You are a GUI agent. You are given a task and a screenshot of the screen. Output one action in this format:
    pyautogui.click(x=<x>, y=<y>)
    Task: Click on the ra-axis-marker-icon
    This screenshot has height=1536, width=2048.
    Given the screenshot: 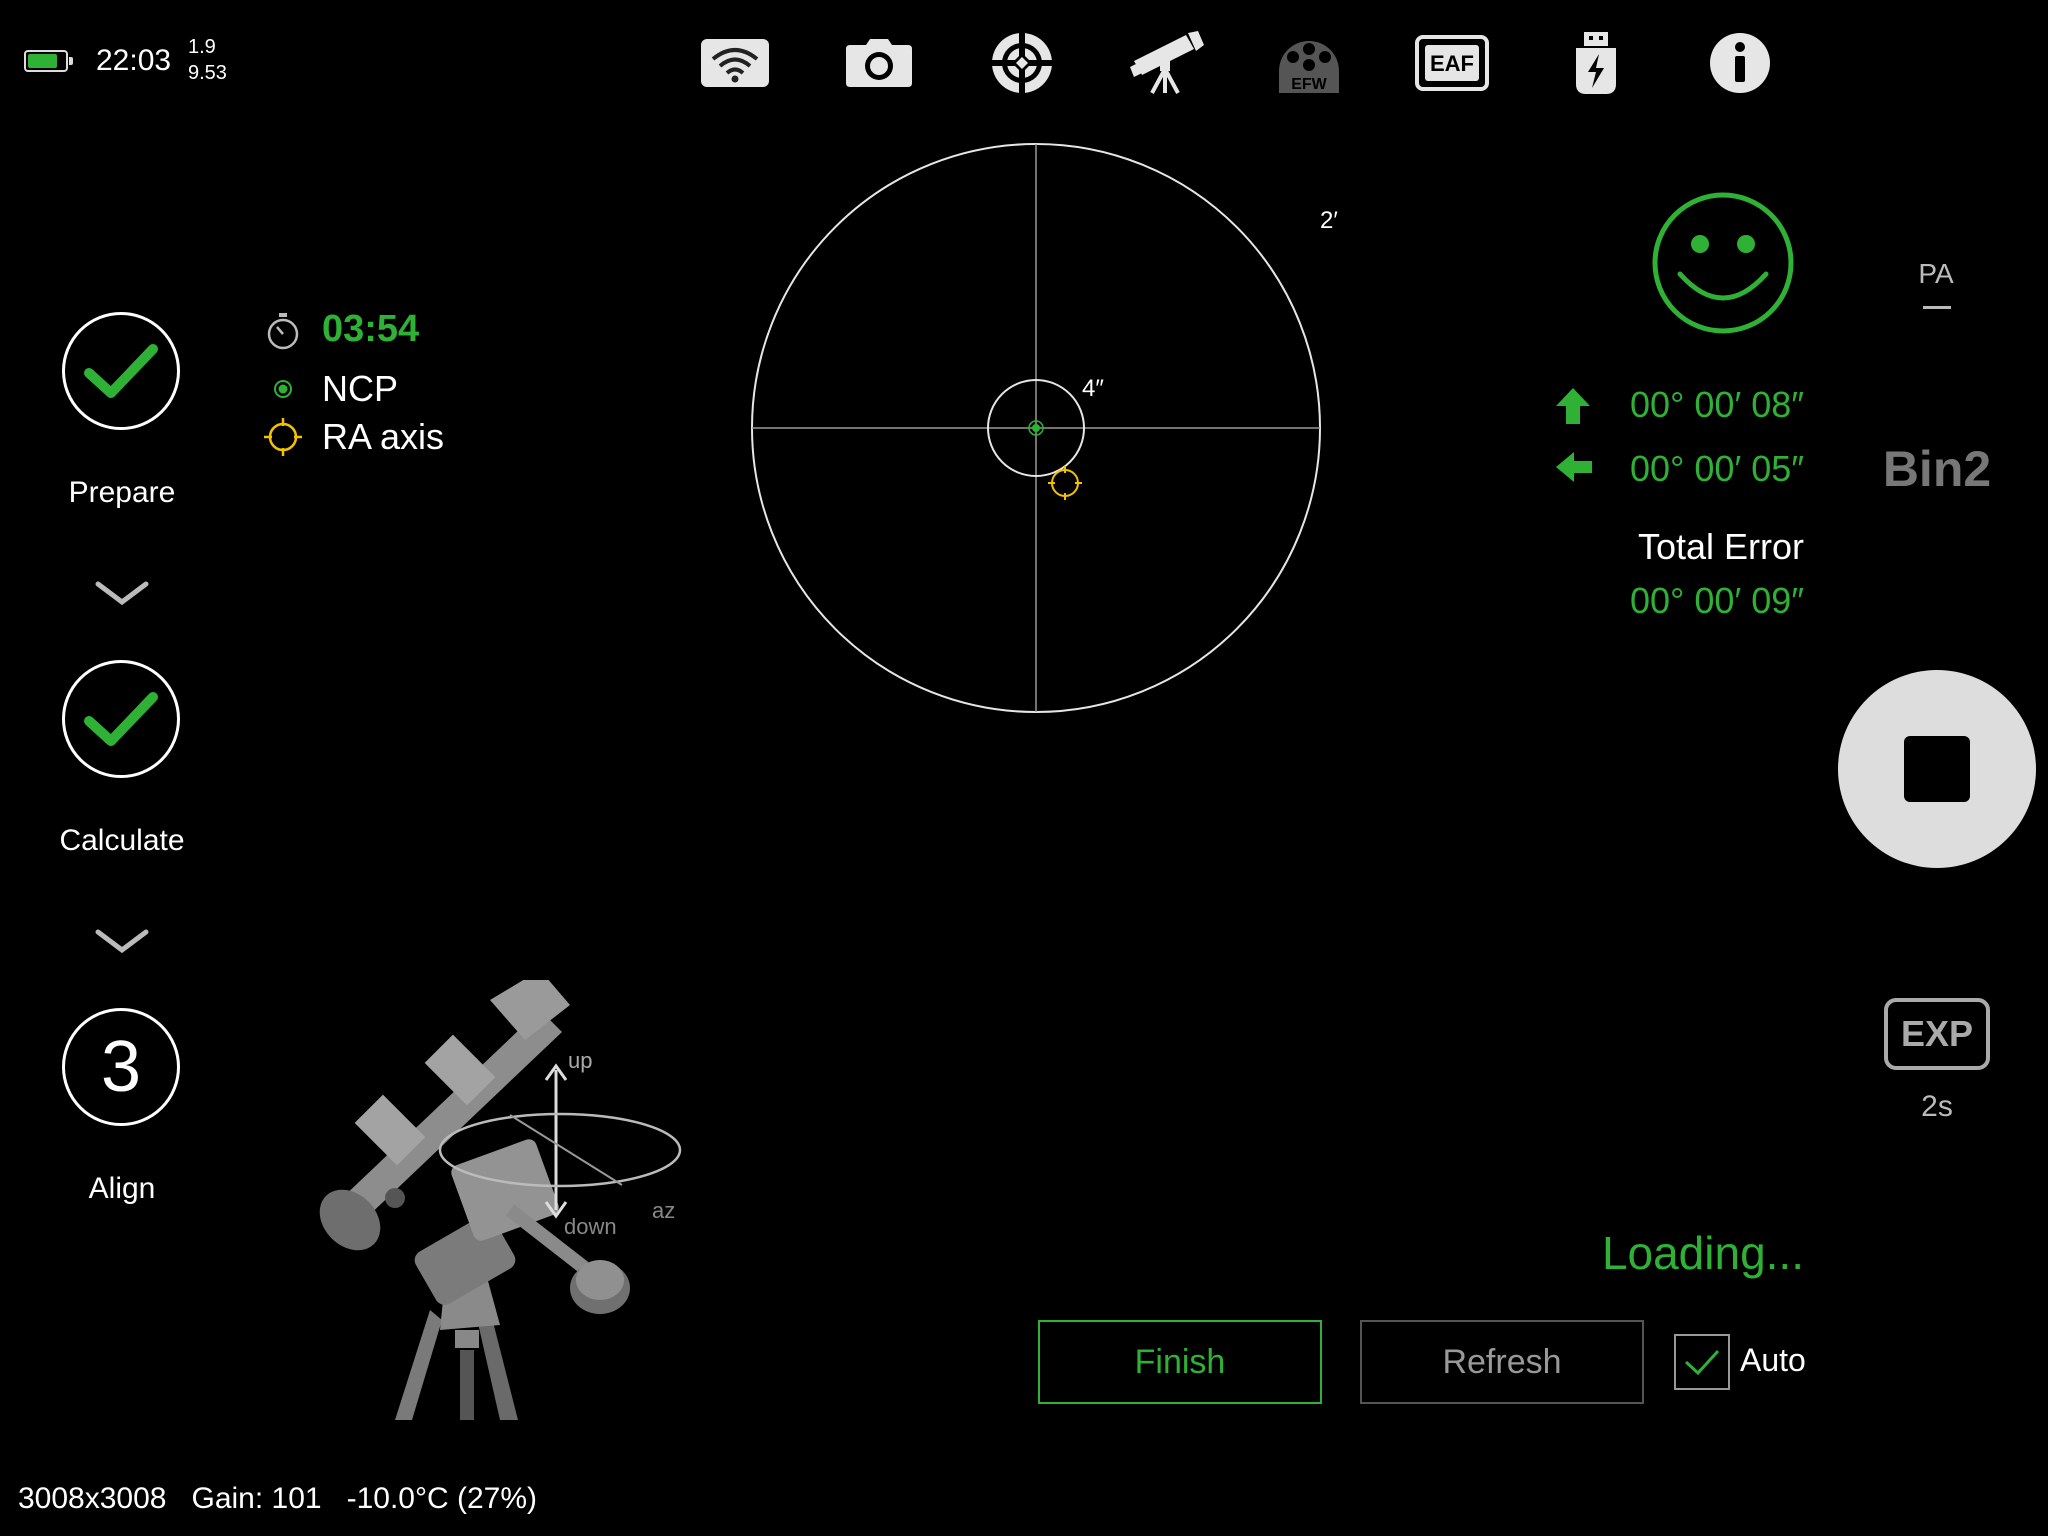 What is the action you would take?
    pyautogui.click(x=283, y=437)
    